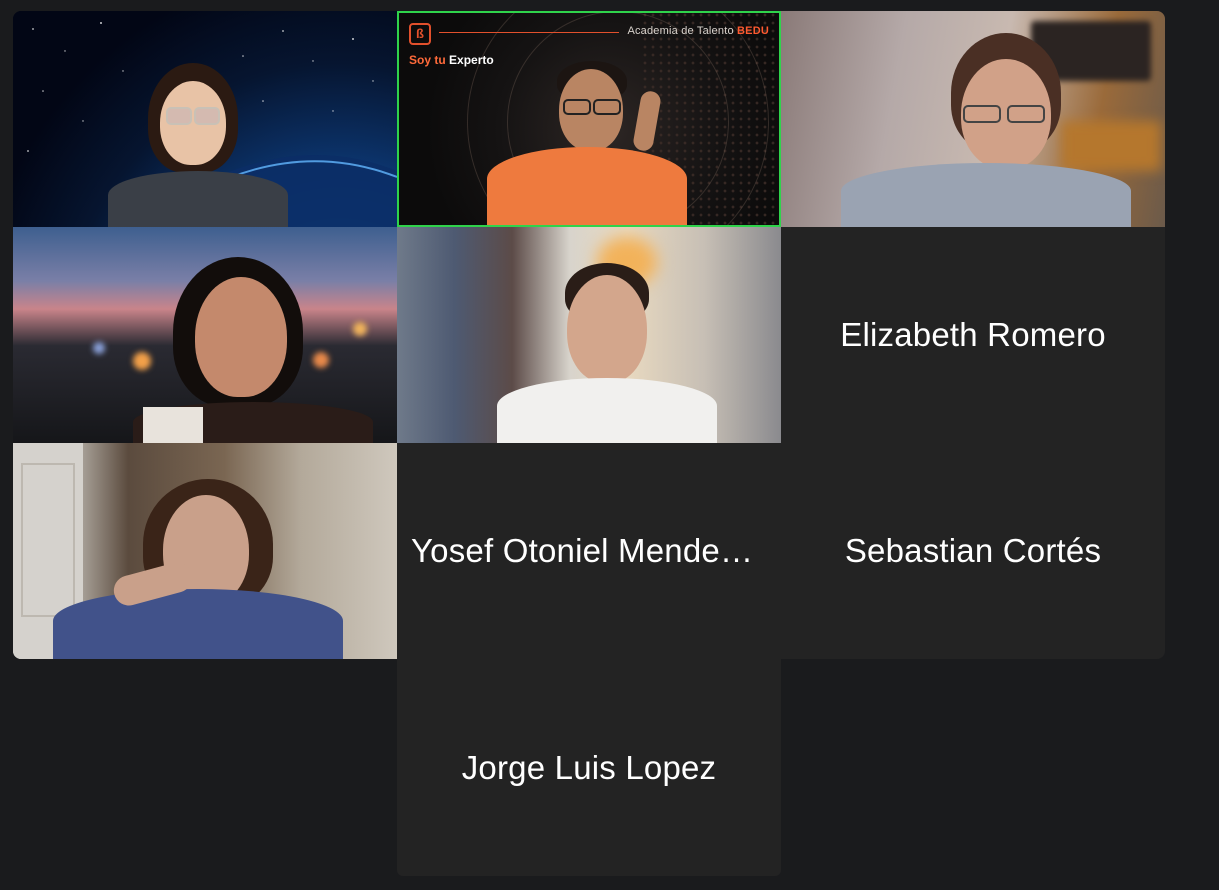  I want to click on bedu-divider, so click(529, 32).